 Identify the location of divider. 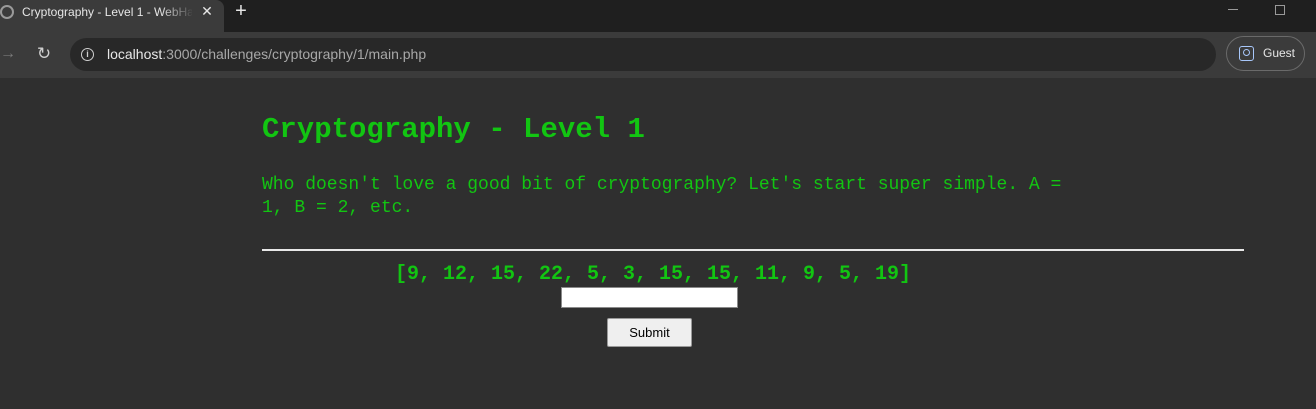
(753, 250).